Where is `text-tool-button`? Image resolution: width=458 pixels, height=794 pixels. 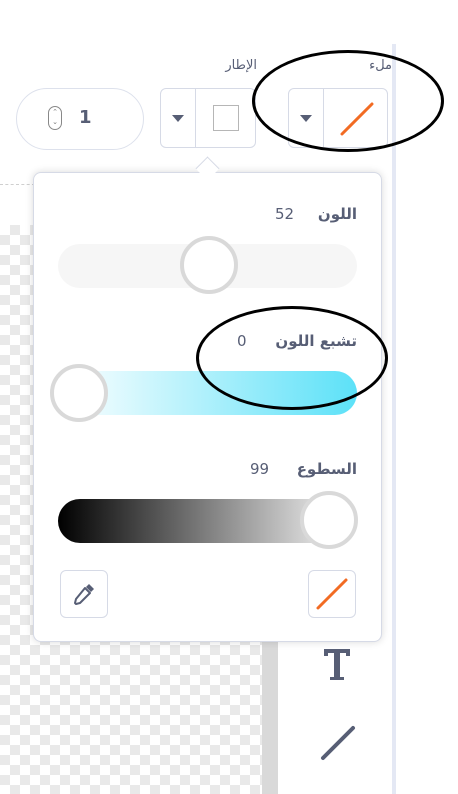
text-tool-button is located at coordinates (337, 664).